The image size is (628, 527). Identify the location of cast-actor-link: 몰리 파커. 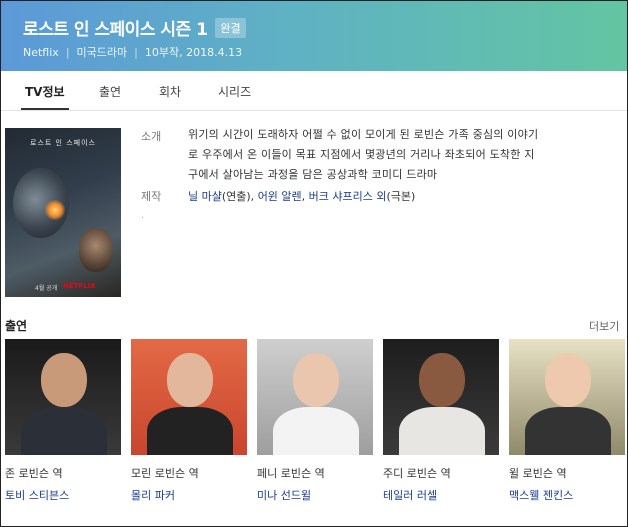
(153, 495).